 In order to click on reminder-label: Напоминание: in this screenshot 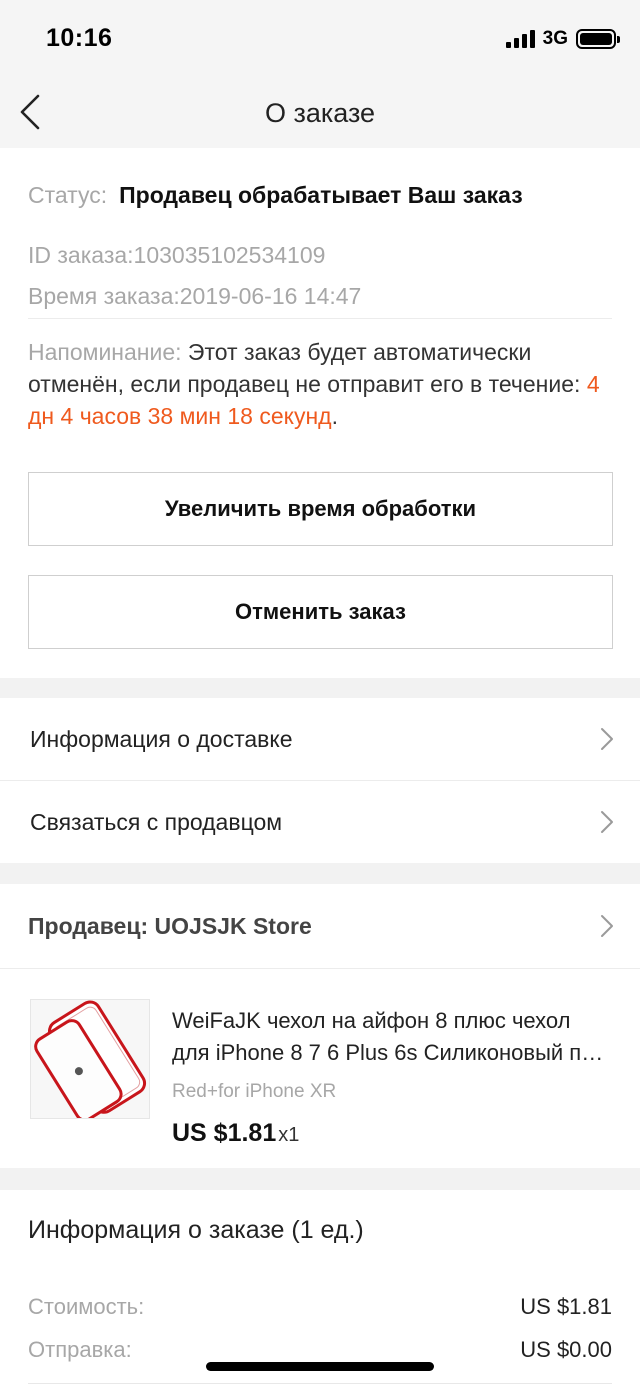, I will do `click(105, 352)`.